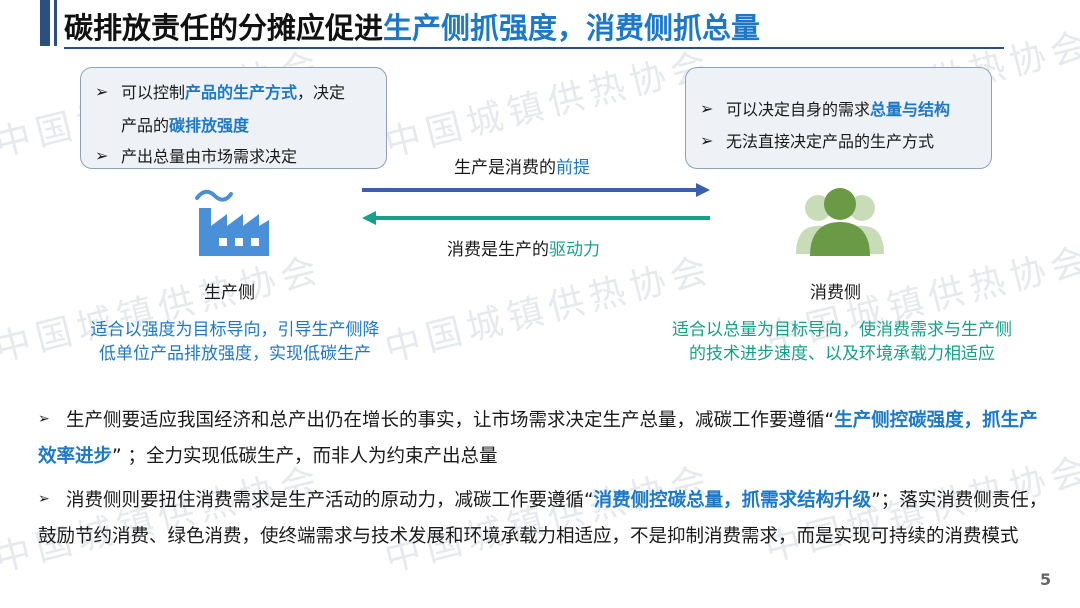 This screenshot has height=608, width=1080. Describe the element at coordinates (412, 28) in the screenshot. I see `page-title: 碳排放责任的分摊应促进生产侧抓强度，消费侧抓总量` at that location.